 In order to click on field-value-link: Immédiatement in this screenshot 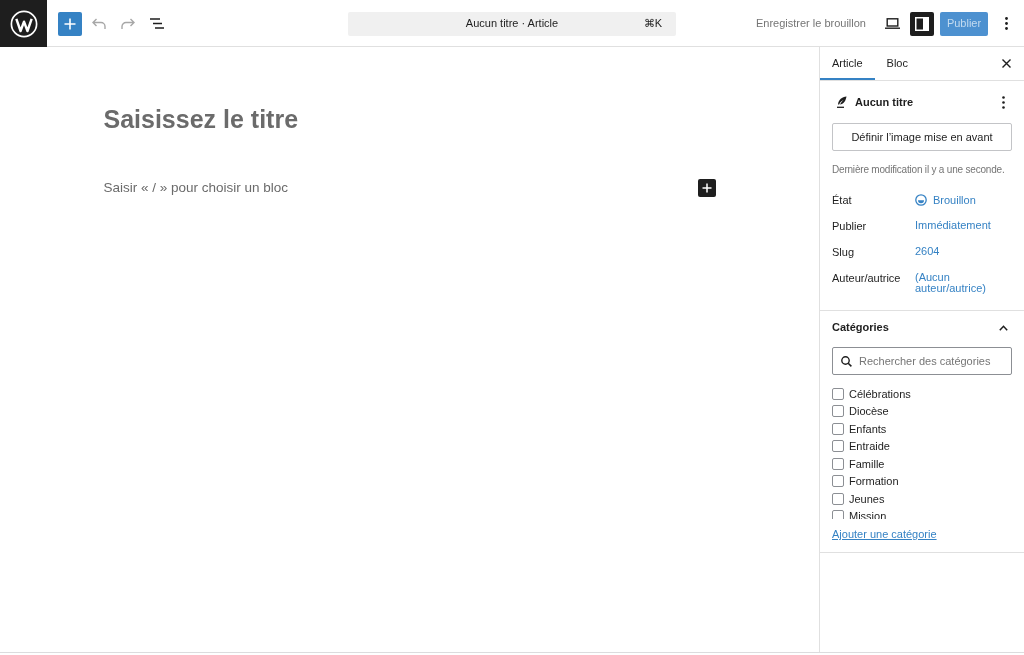, I will do `click(962, 225)`.